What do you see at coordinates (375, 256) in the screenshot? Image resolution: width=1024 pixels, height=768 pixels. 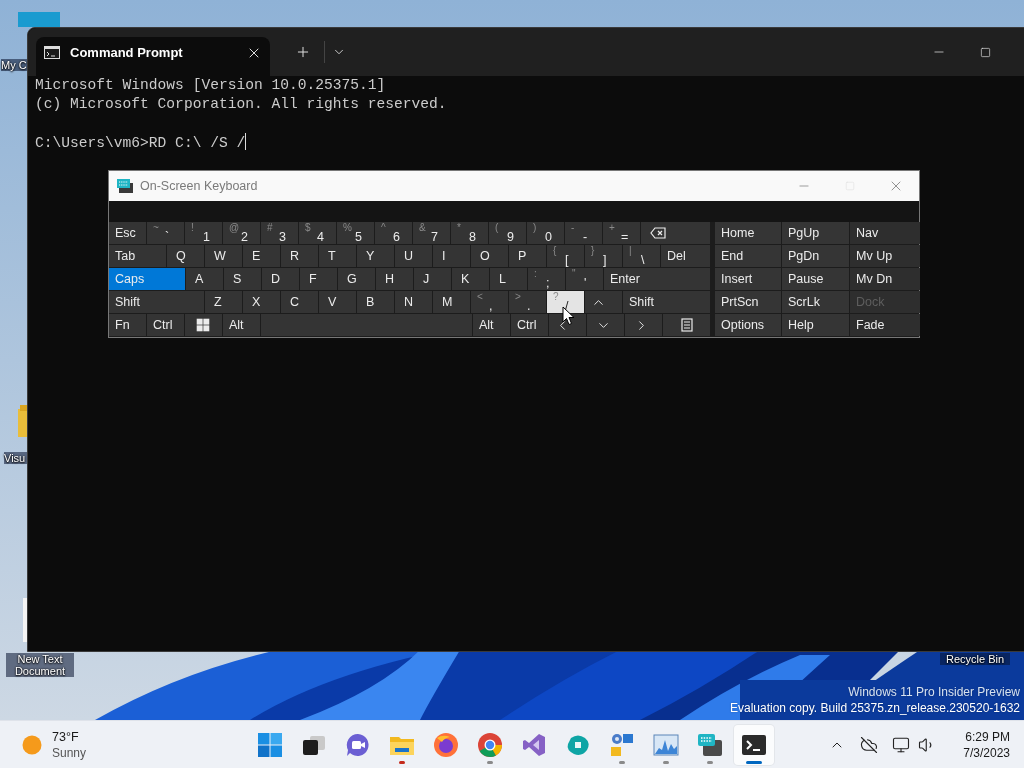 I see `keyboard-key: Y` at bounding box center [375, 256].